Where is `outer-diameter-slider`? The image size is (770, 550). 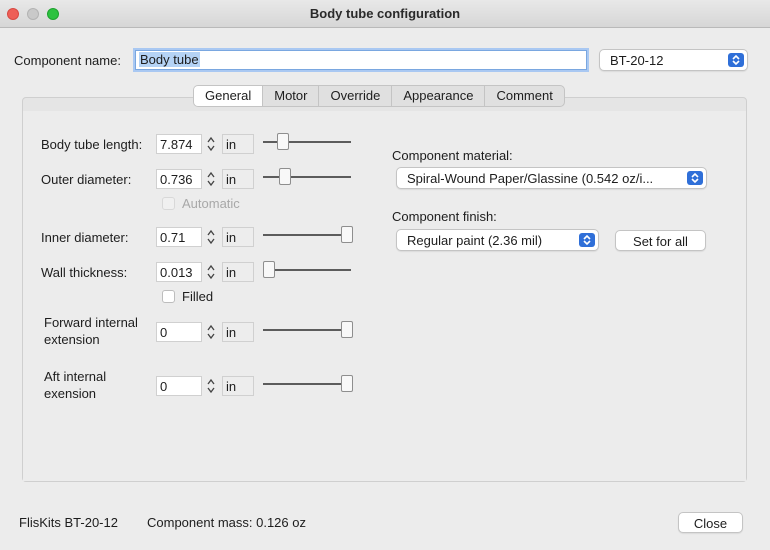
outer-diameter-slider is located at coordinates (307, 177).